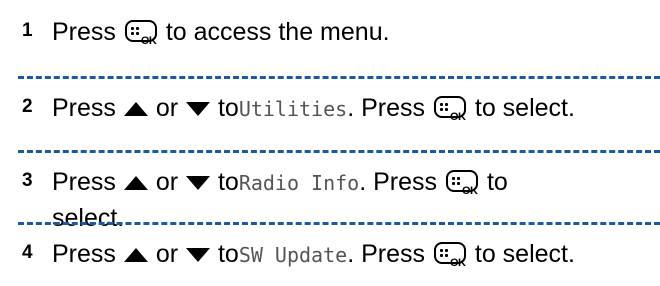  I want to click on menu-item-name: SW Update, so click(293, 255).